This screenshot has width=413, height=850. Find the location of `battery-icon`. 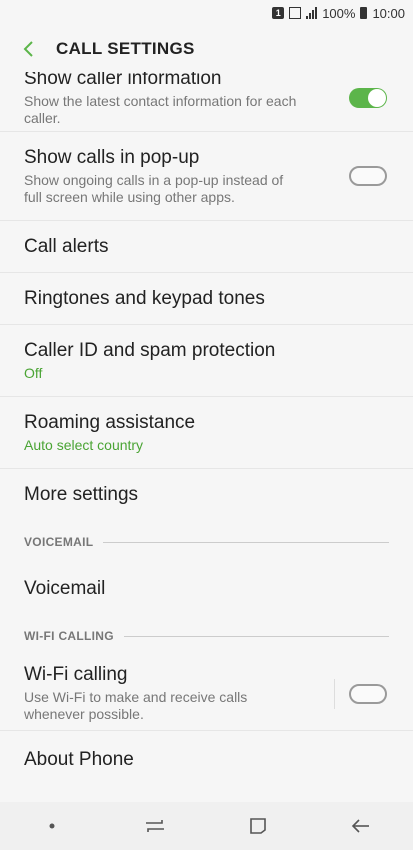

battery-icon is located at coordinates (364, 13).